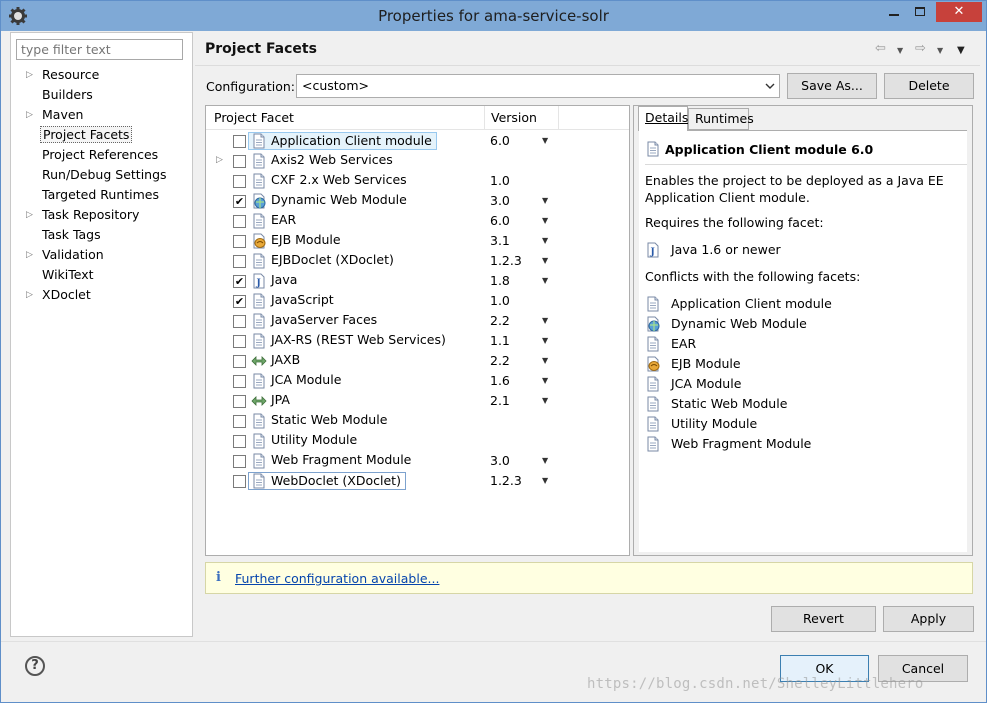  I want to click on table-row: JCA Module 1.6 ▼, so click(417, 381).